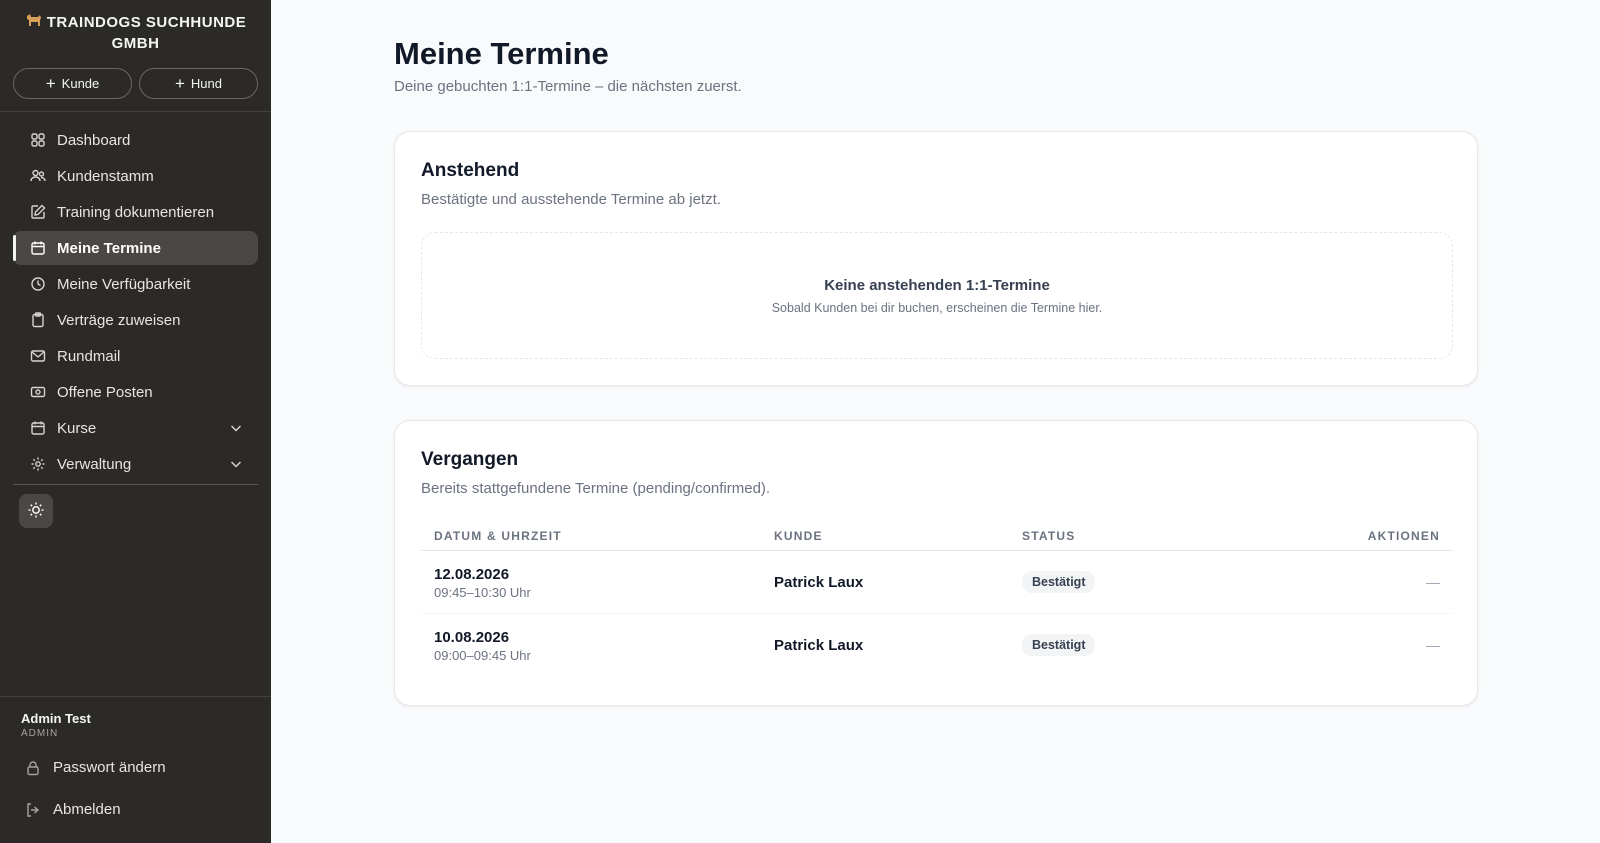 This screenshot has width=1600, height=843. What do you see at coordinates (109, 767) in the screenshot?
I see `change-password-label: Passwort ändern` at bounding box center [109, 767].